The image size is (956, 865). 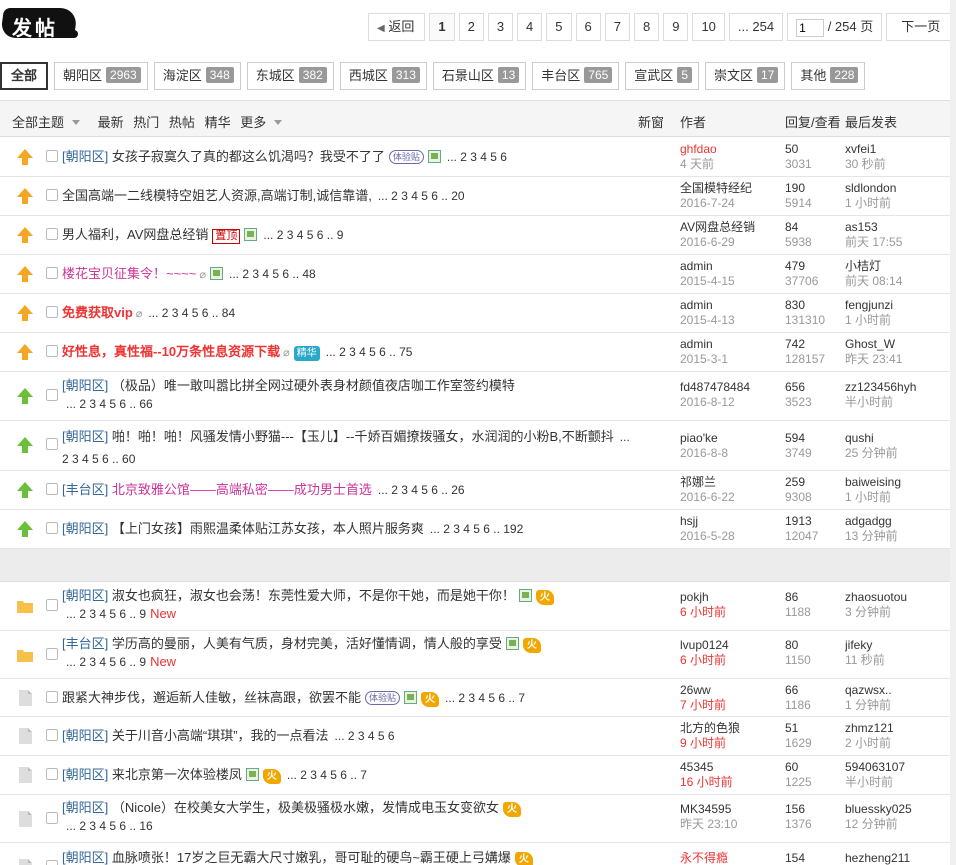 I want to click on last-poster: zz123456hyh, so click(x=897, y=387).